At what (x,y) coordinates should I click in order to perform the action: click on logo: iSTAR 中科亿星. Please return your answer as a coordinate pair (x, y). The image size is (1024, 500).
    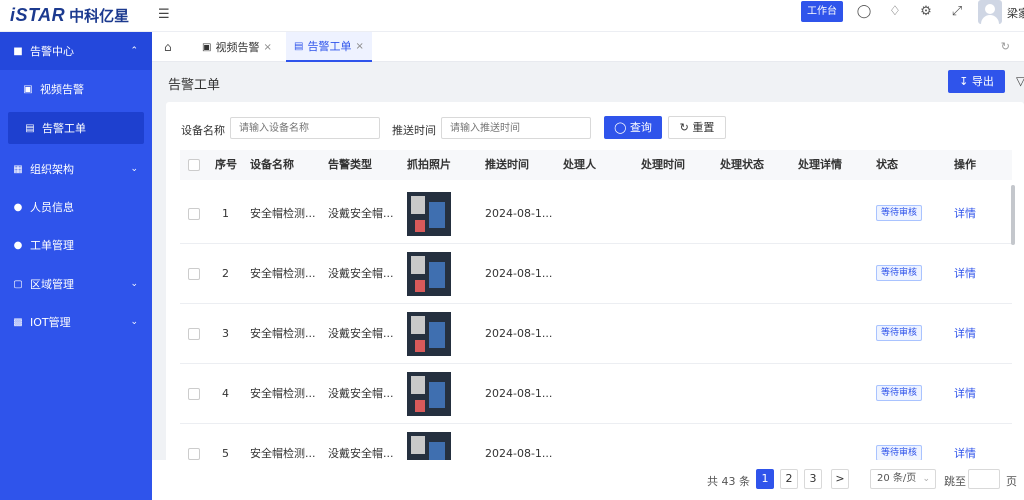
    Looking at the image, I should click on (69, 15).